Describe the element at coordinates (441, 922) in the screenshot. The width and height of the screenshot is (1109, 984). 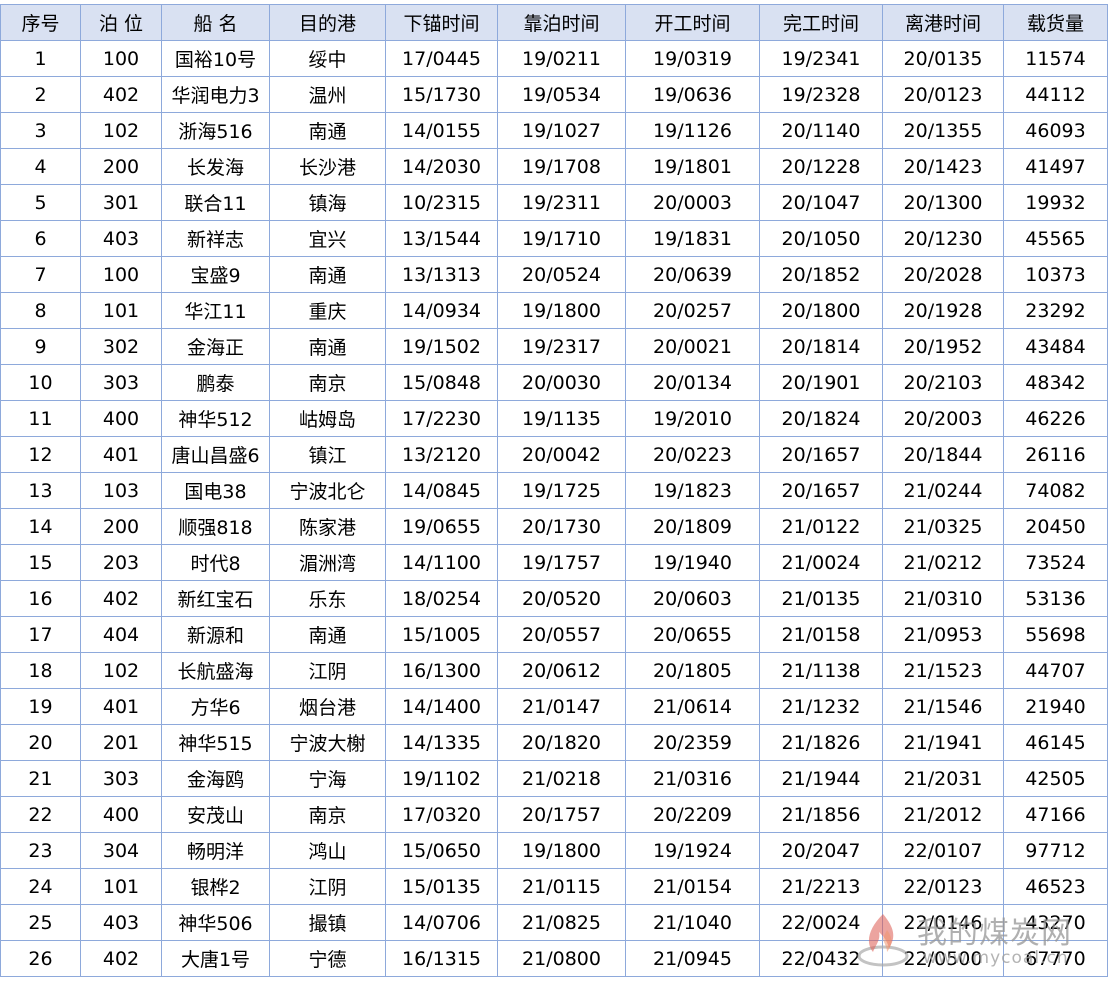
I see `table-cell: 14/0706` at that location.